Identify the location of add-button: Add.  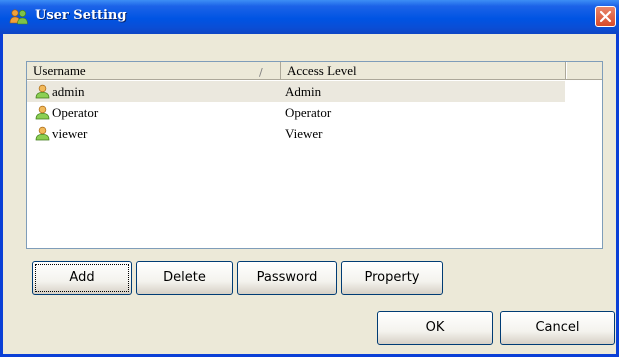
(82, 278).